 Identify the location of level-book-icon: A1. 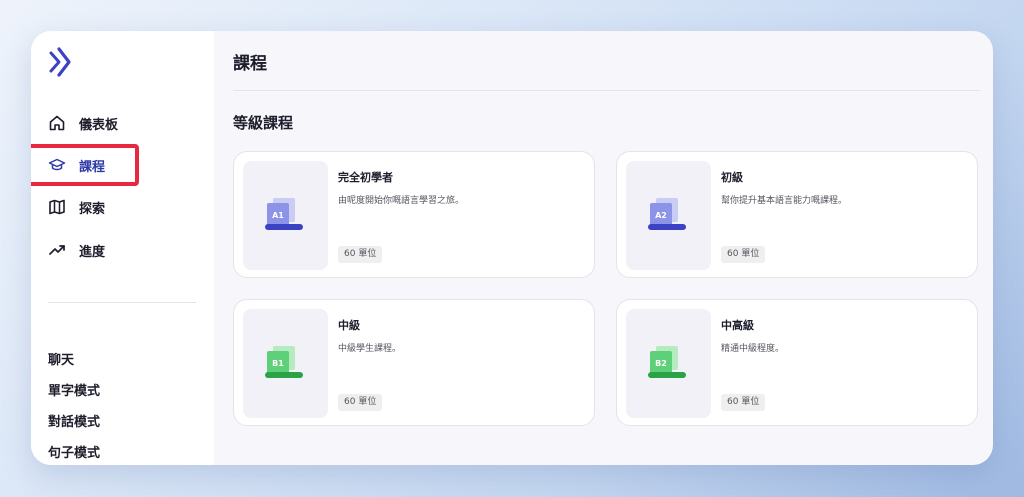
(284, 214).